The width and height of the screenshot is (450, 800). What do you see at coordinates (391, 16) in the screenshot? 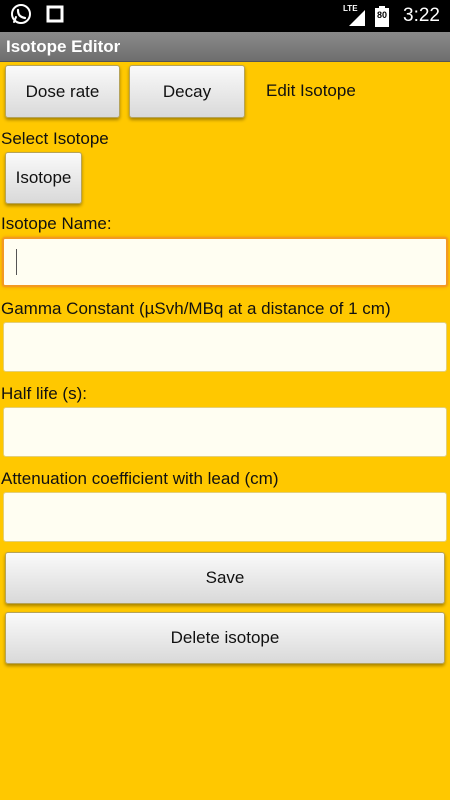
I see `system-icons: LTE 80 3:22` at bounding box center [391, 16].